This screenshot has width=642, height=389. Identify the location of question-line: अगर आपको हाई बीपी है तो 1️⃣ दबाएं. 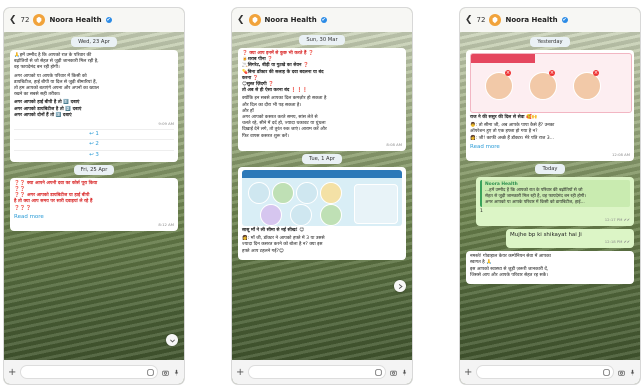
(47, 103).